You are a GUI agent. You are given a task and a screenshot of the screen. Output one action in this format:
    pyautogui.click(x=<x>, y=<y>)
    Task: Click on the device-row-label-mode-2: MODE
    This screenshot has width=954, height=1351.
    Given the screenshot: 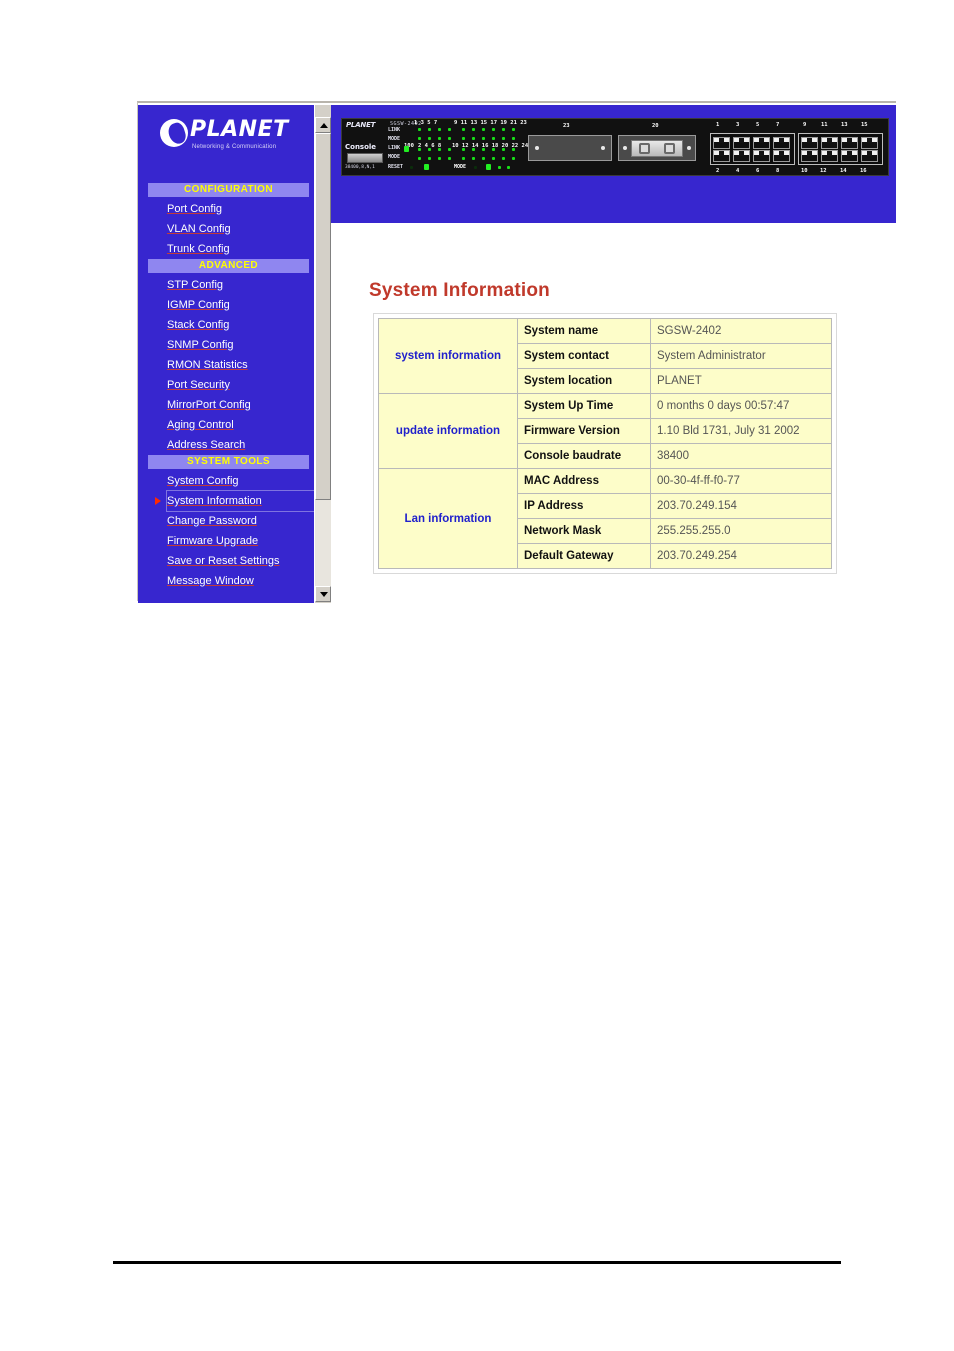 What is the action you would take?
    pyautogui.click(x=394, y=157)
    